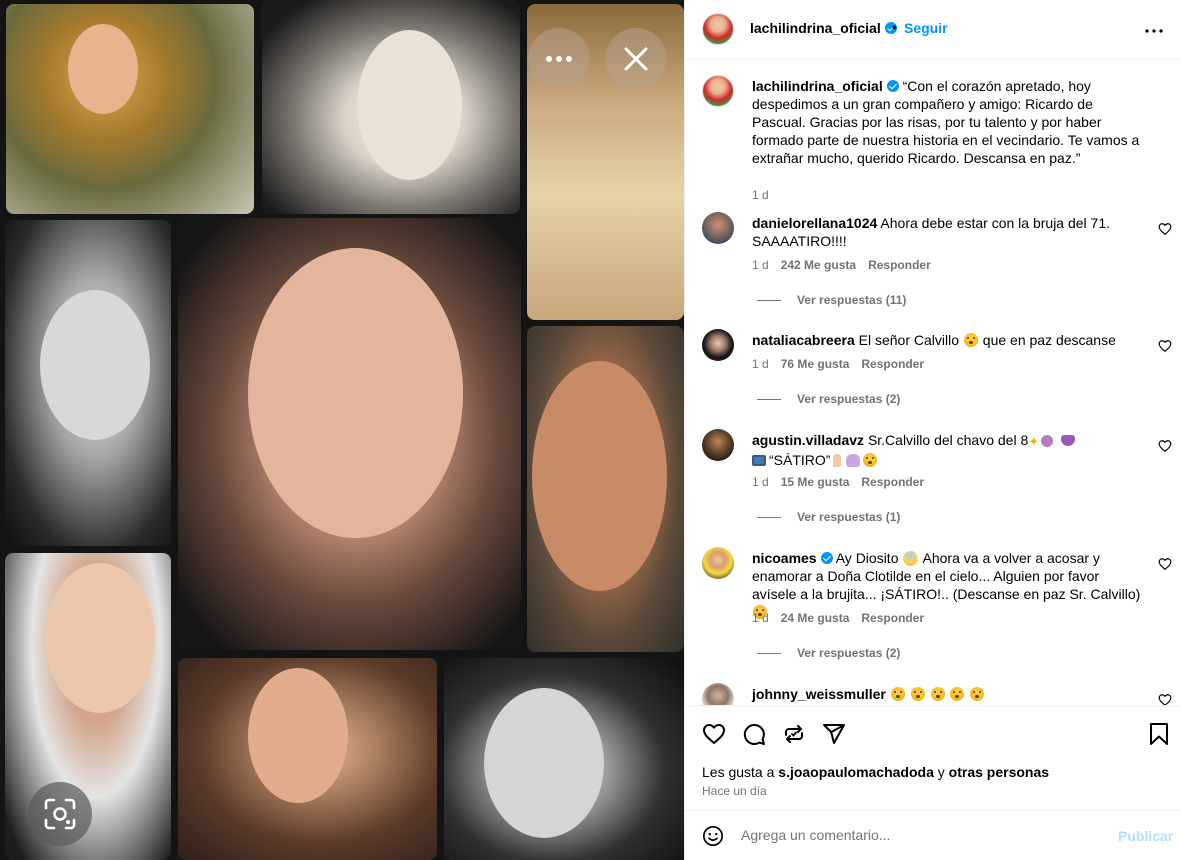 The height and width of the screenshot is (860, 1181). I want to click on comment-meta: 1 d 24 Me gusta Responder, so click(838, 618).